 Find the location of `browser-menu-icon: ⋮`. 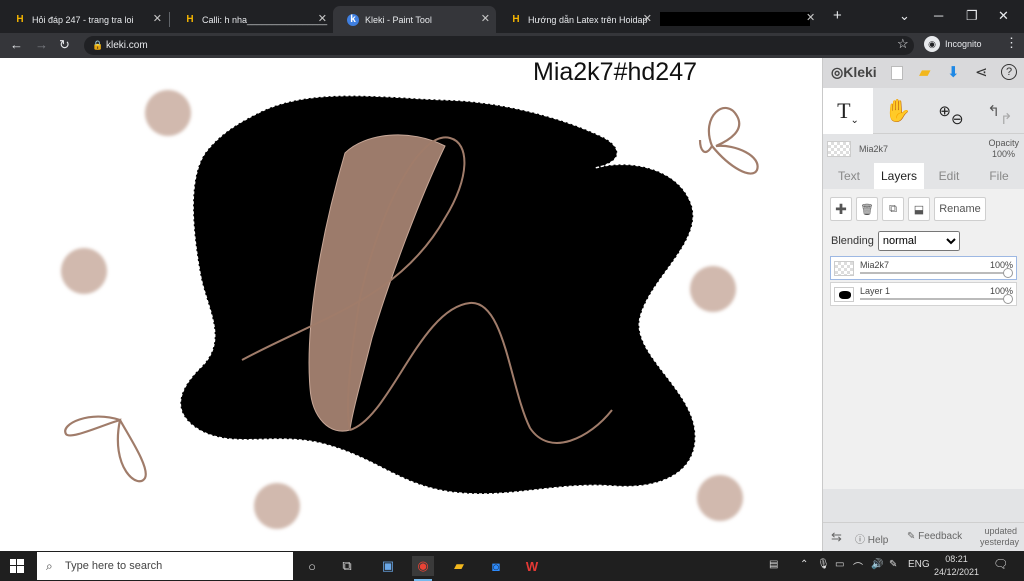

browser-menu-icon: ⋮ is located at coordinates (1011, 43).